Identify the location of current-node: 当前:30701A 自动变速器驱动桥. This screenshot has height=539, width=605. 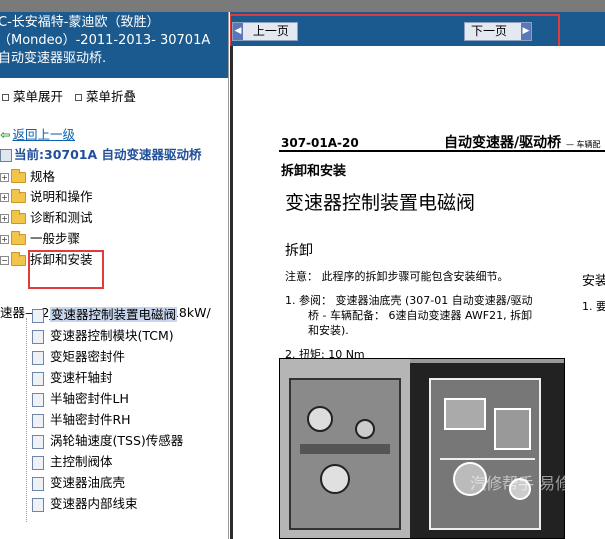
(101, 153).